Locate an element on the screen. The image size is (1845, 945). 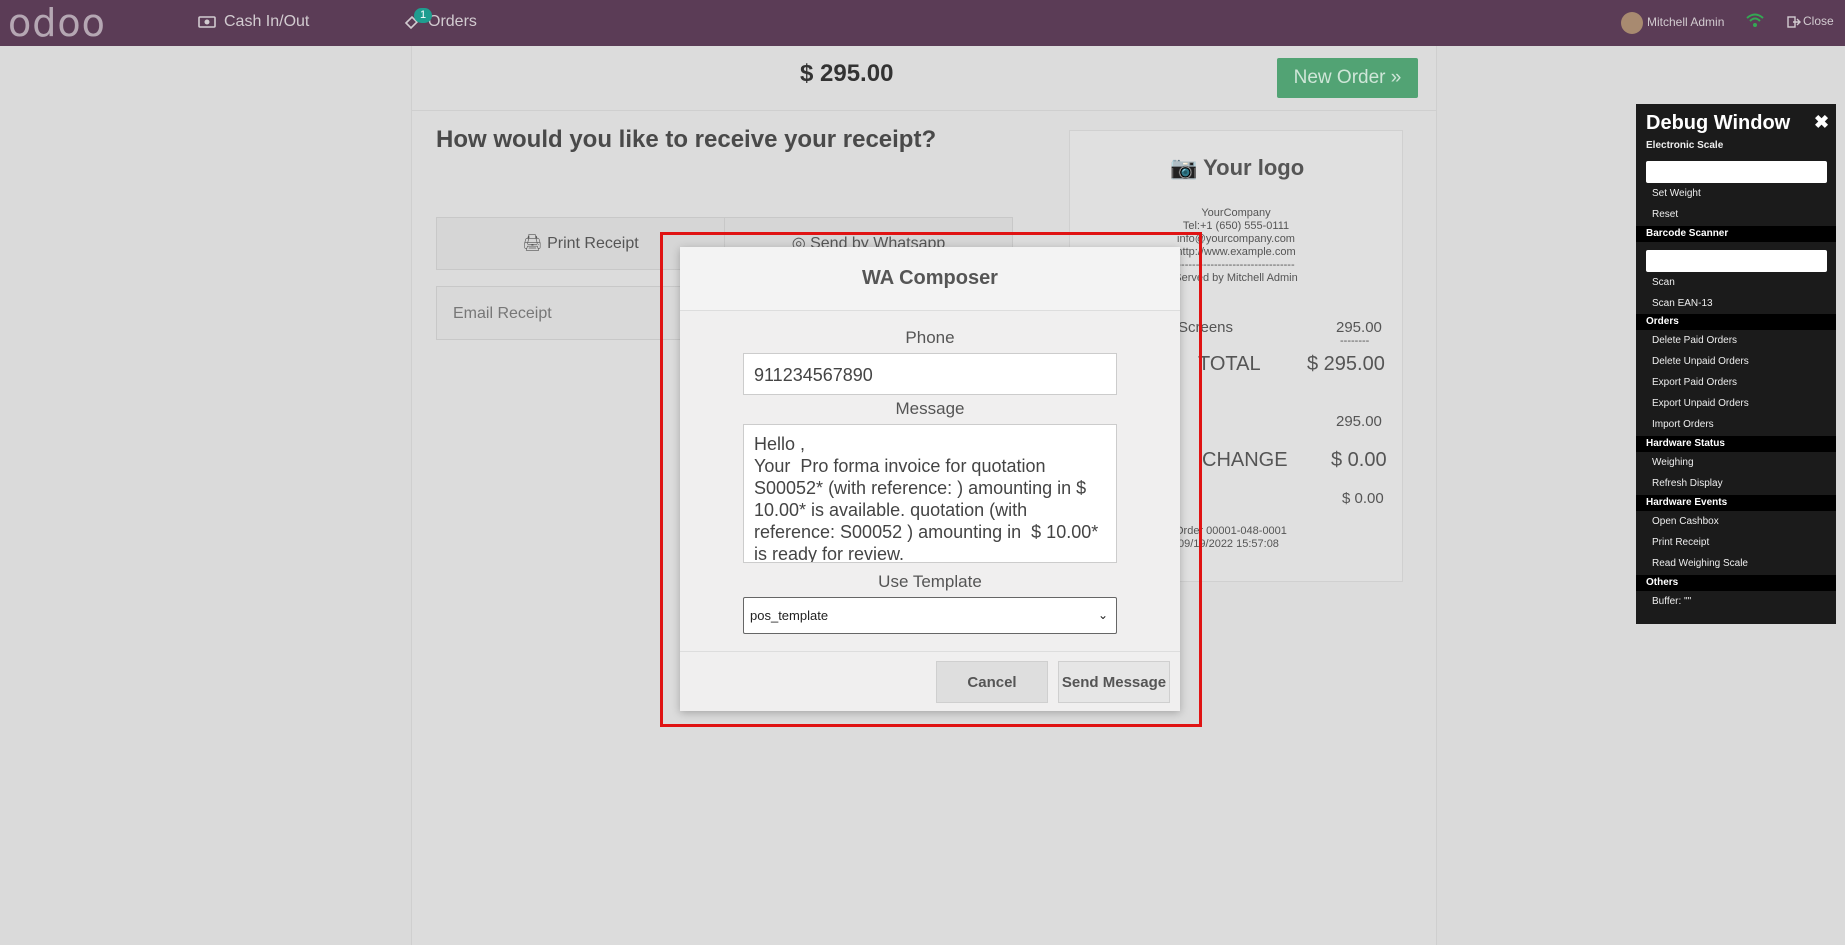
user-menu: Mitchell Admin is located at coordinates (1672, 23).